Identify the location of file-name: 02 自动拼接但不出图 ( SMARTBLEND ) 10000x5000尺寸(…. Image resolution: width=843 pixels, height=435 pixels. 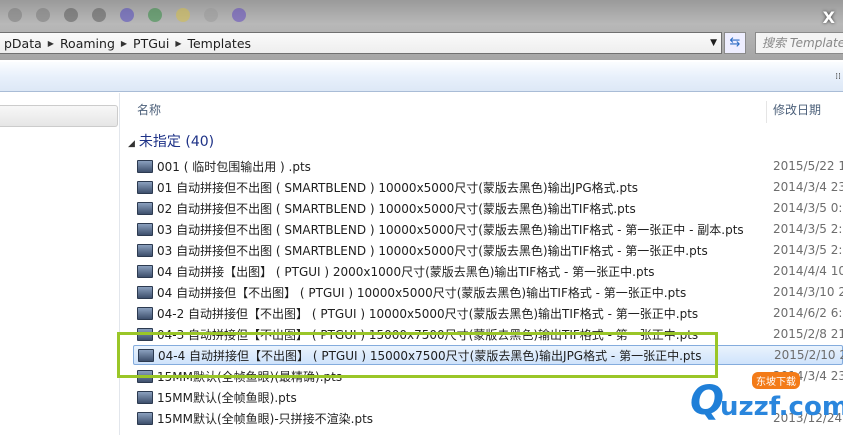
(396, 208).